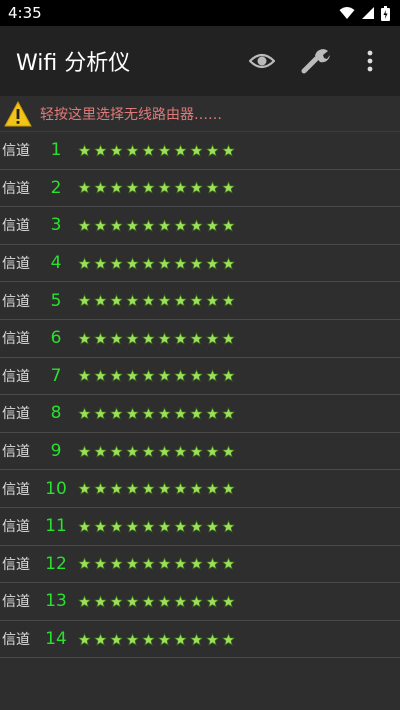 The image size is (400, 710). I want to click on channel-row: 信道 14, so click(200, 640).